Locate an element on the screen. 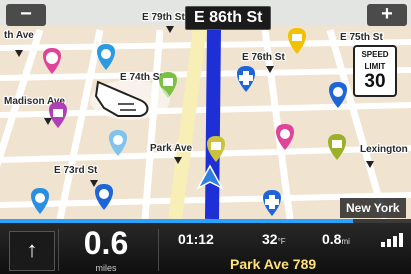 This screenshot has width=411, height=274. next-street-label: Park Ave 789 is located at coordinates (273, 264).